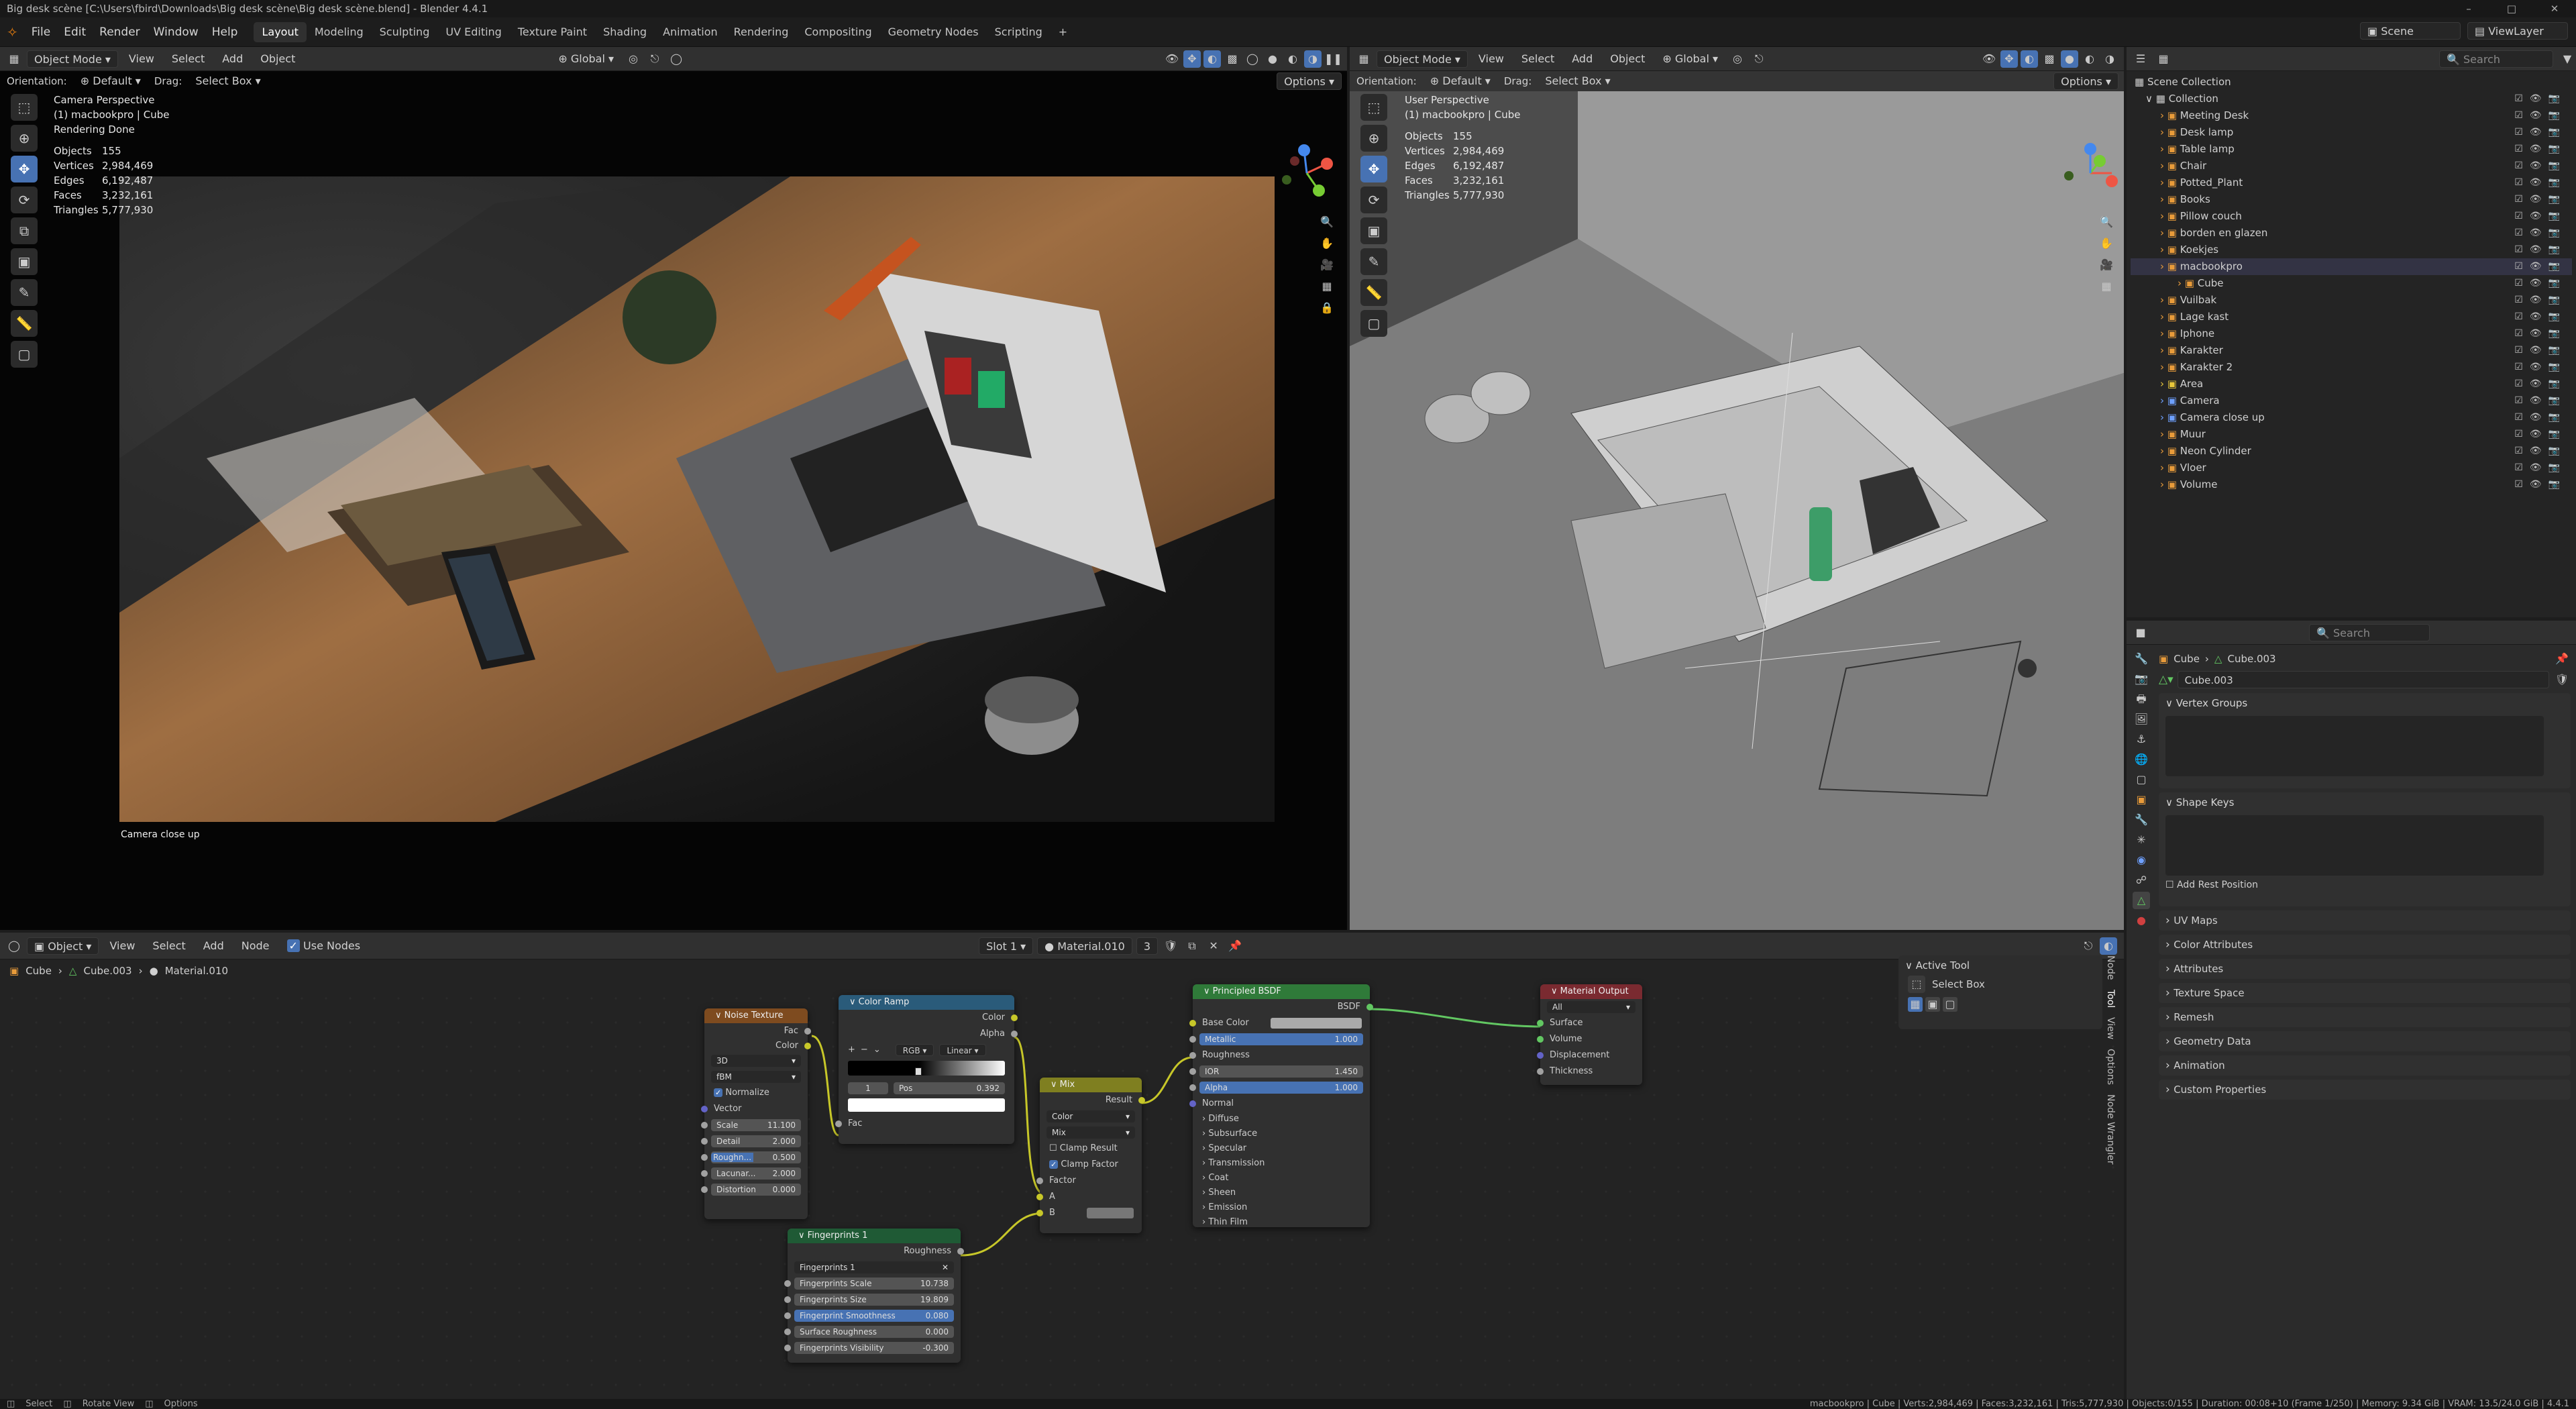 This screenshot has height=1409, width=2576. What do you see at coordinates (2351, 132) in the screenshot?
I see `outliner-item: › ▣ Desk lamp ☑👁📷` at bounding box center [2351, 132].